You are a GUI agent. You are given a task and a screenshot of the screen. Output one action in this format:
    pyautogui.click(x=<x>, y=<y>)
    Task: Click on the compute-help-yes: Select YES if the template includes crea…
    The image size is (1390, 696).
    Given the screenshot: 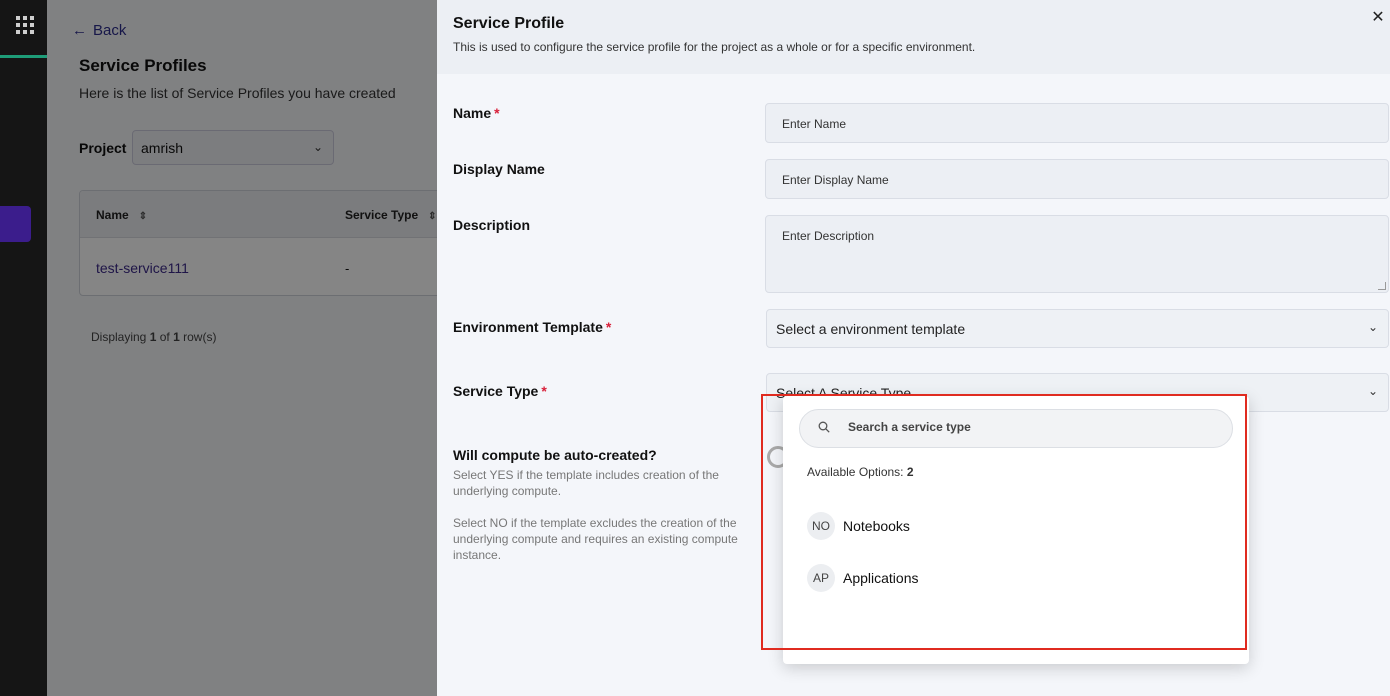 What is the action you would take?
    pyautogui.click(x=586, y=483)
    